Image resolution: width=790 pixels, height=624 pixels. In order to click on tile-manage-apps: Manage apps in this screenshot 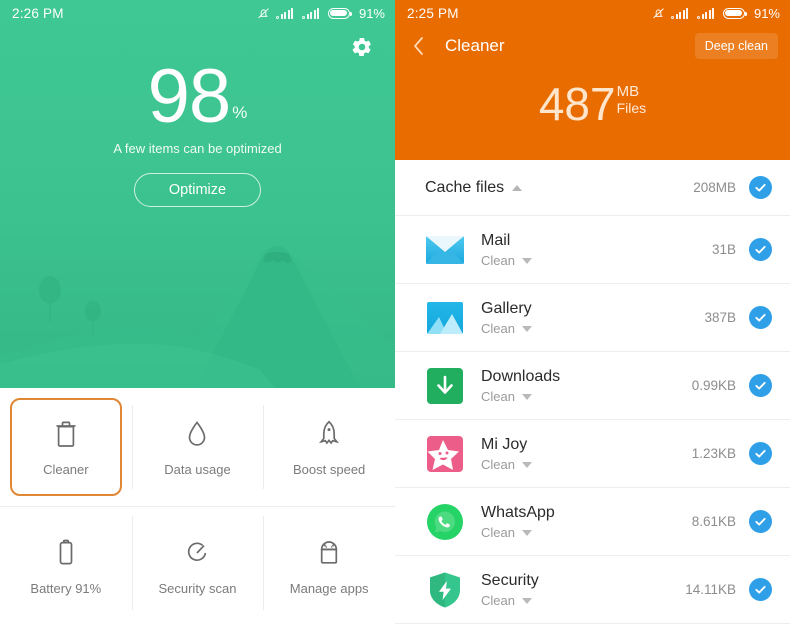, I will do `click(329, 565)`.